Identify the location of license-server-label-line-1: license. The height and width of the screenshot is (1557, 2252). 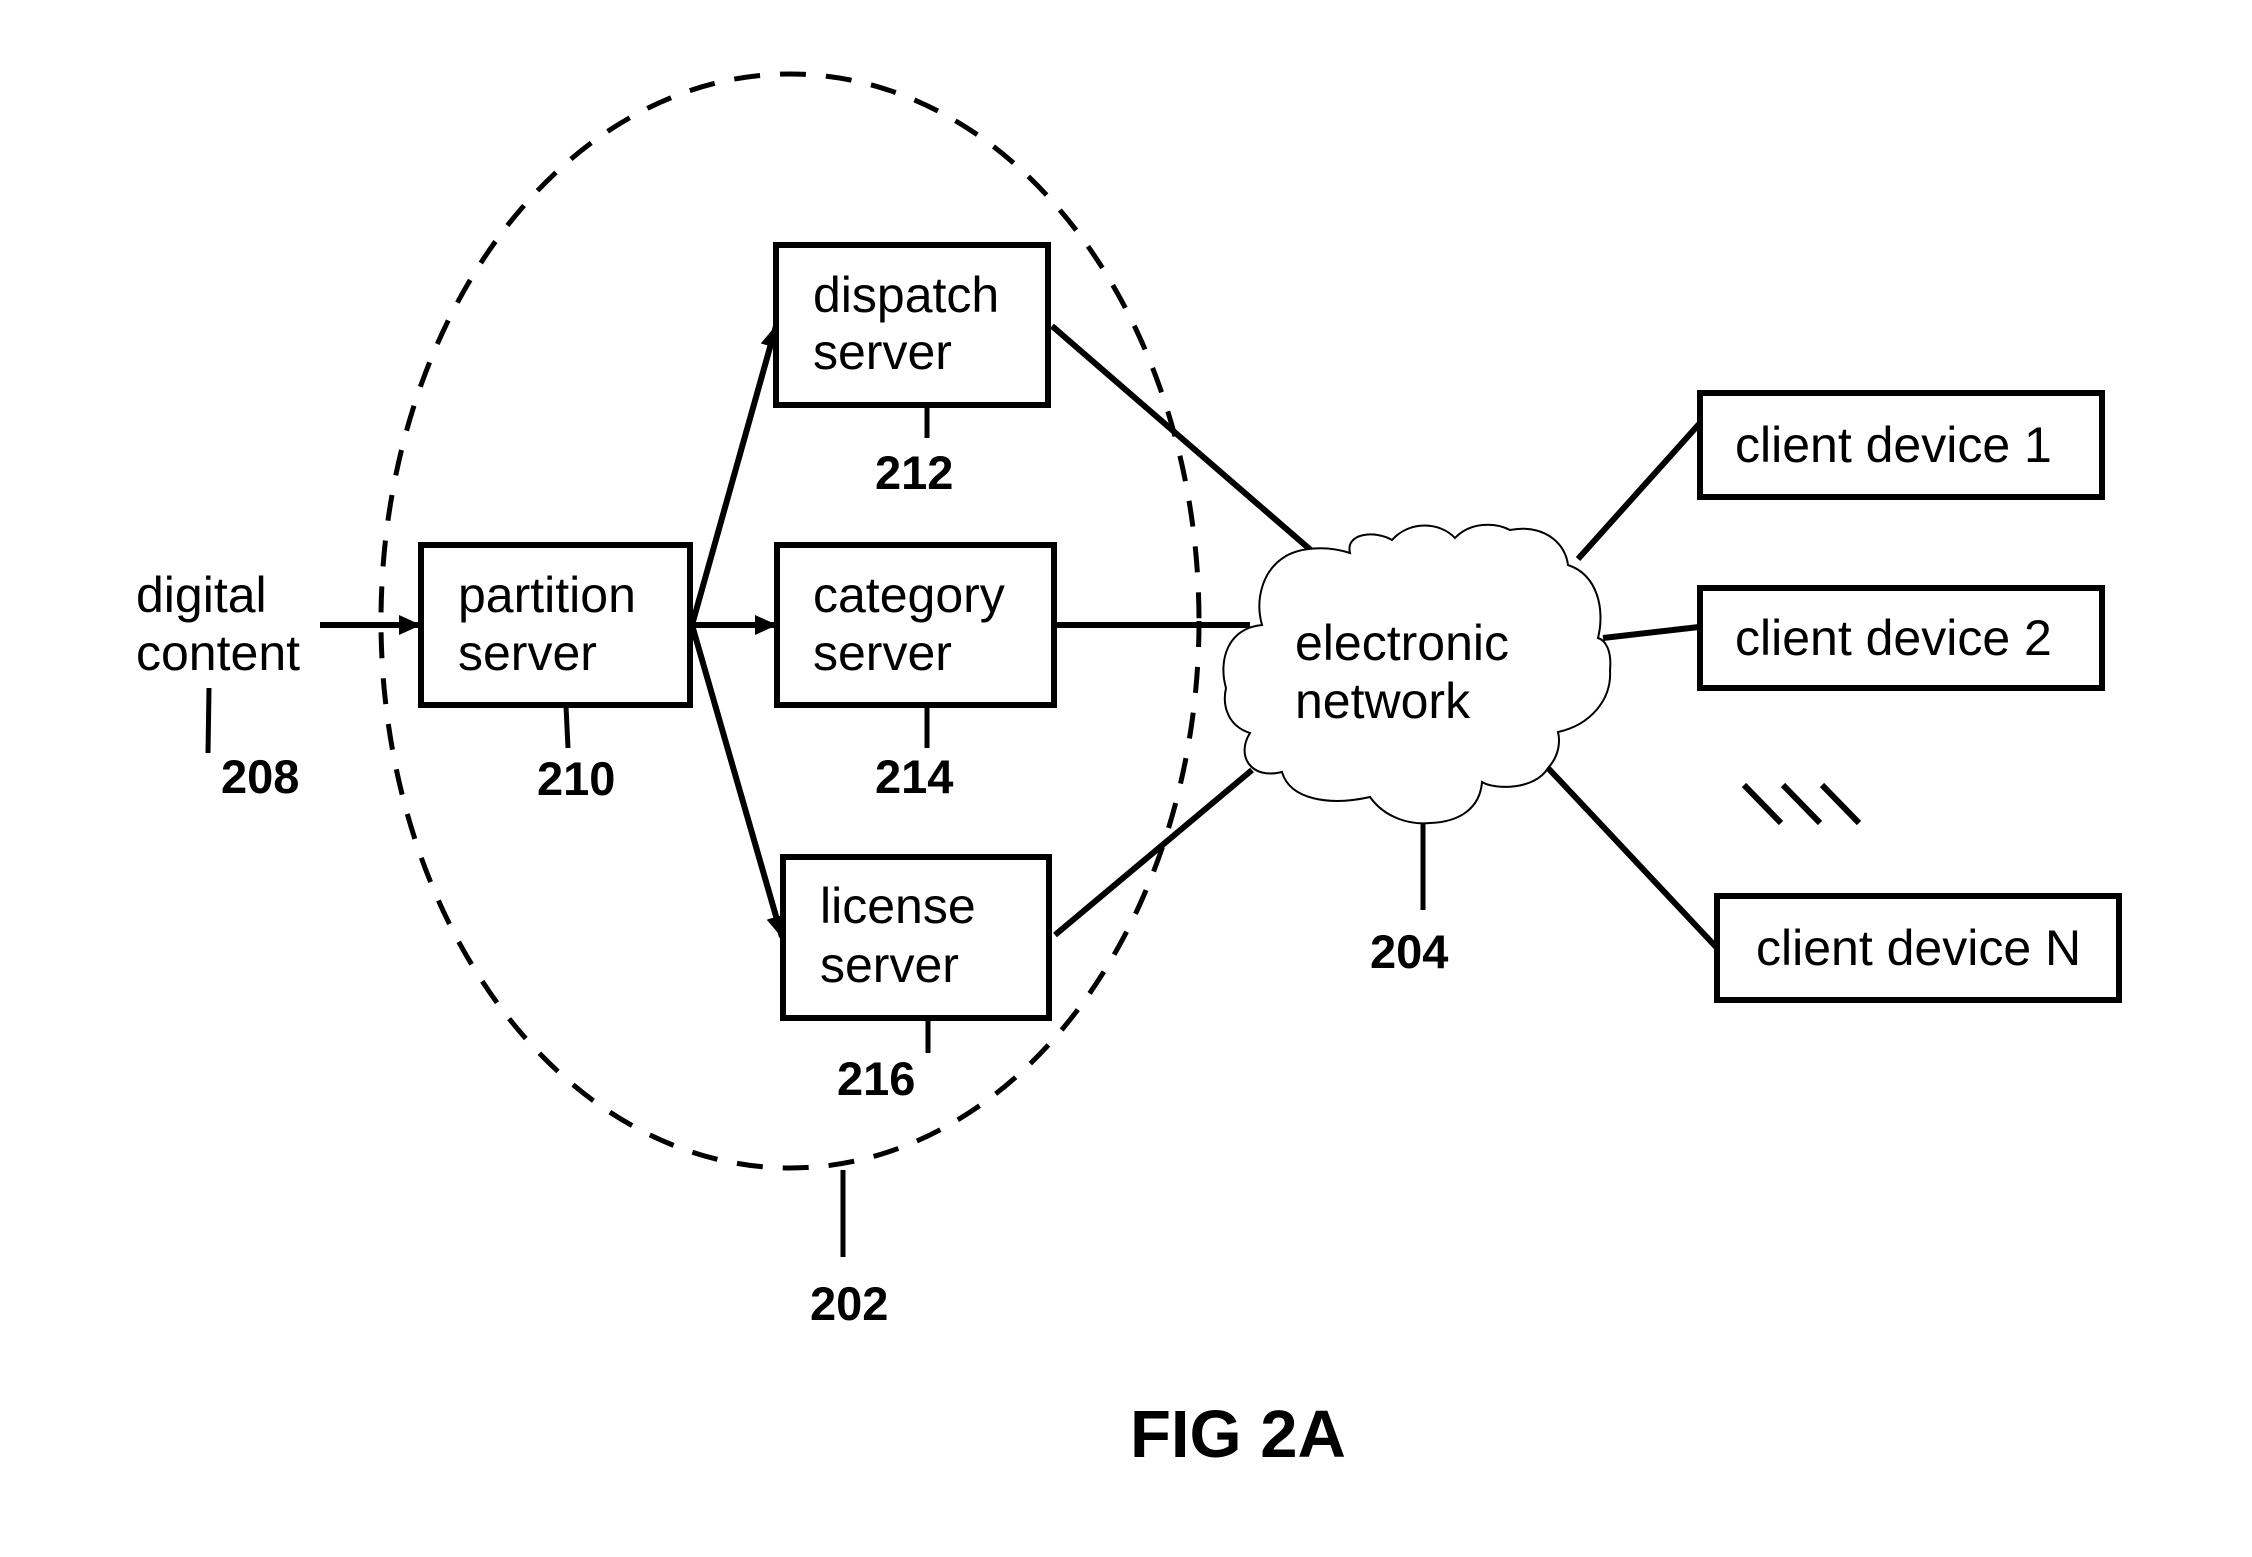
(898, 906).